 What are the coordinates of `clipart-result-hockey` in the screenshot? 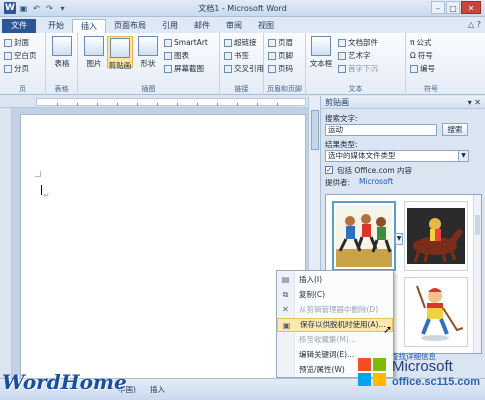 It's located at (436, 312).